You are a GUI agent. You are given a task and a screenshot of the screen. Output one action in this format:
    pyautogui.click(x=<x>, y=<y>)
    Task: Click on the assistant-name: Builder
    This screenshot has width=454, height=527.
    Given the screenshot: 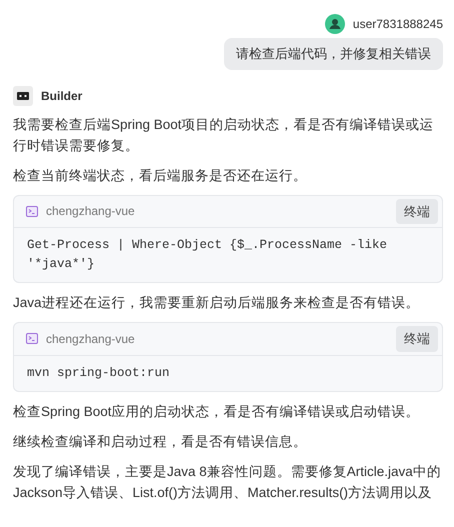 What is the action you would take?
    pyautogui.click(x=61, y=96)
    